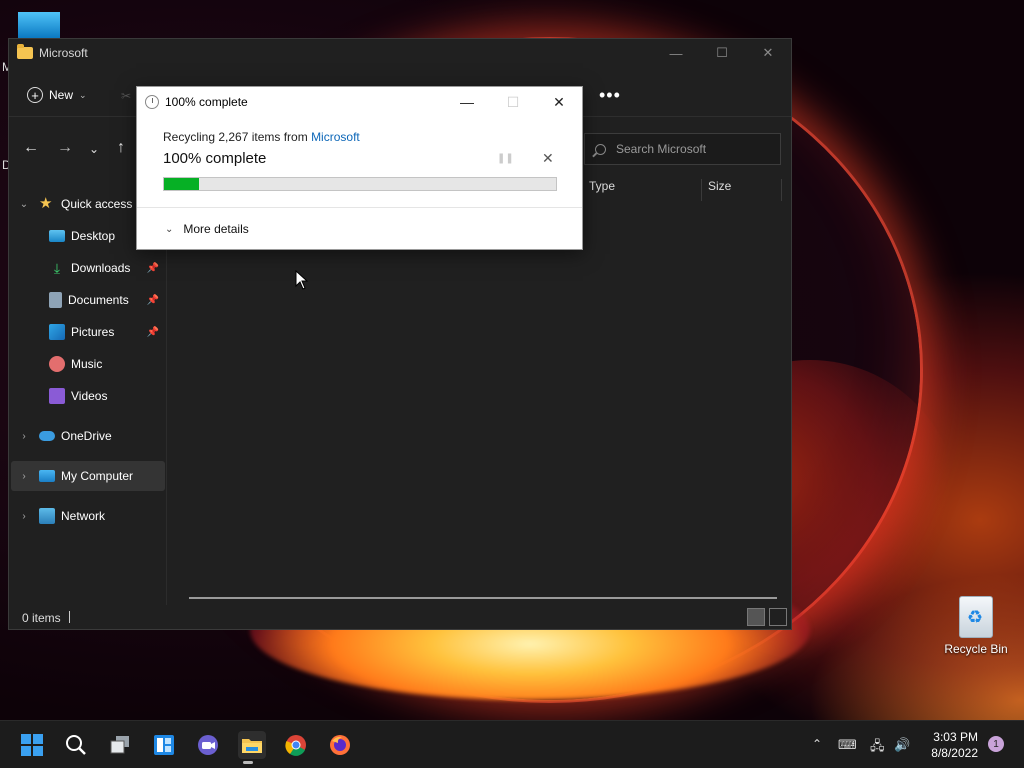 The width and height of the screenshot is (1024, 768). I want to click on desktop-icon, so click(57, 236).